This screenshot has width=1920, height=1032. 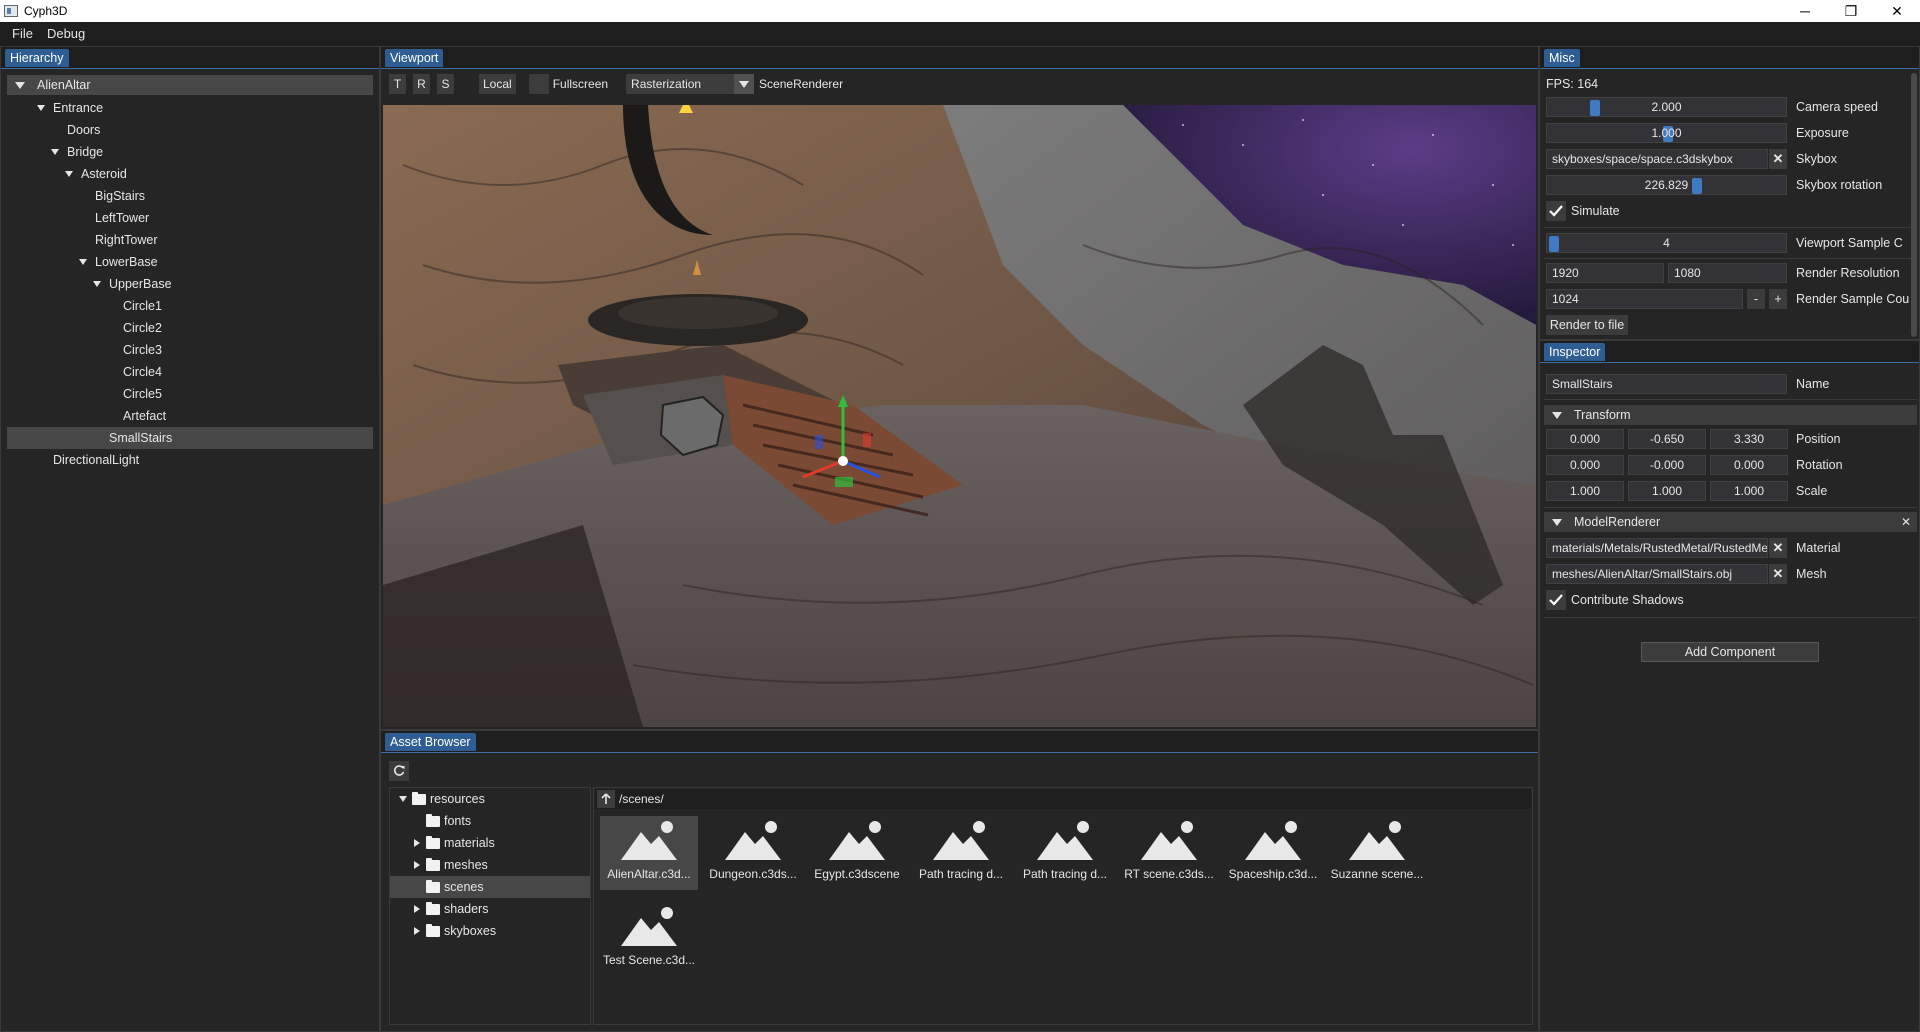 I want to click on folder-item: meshes, so click(x=490, y=865).